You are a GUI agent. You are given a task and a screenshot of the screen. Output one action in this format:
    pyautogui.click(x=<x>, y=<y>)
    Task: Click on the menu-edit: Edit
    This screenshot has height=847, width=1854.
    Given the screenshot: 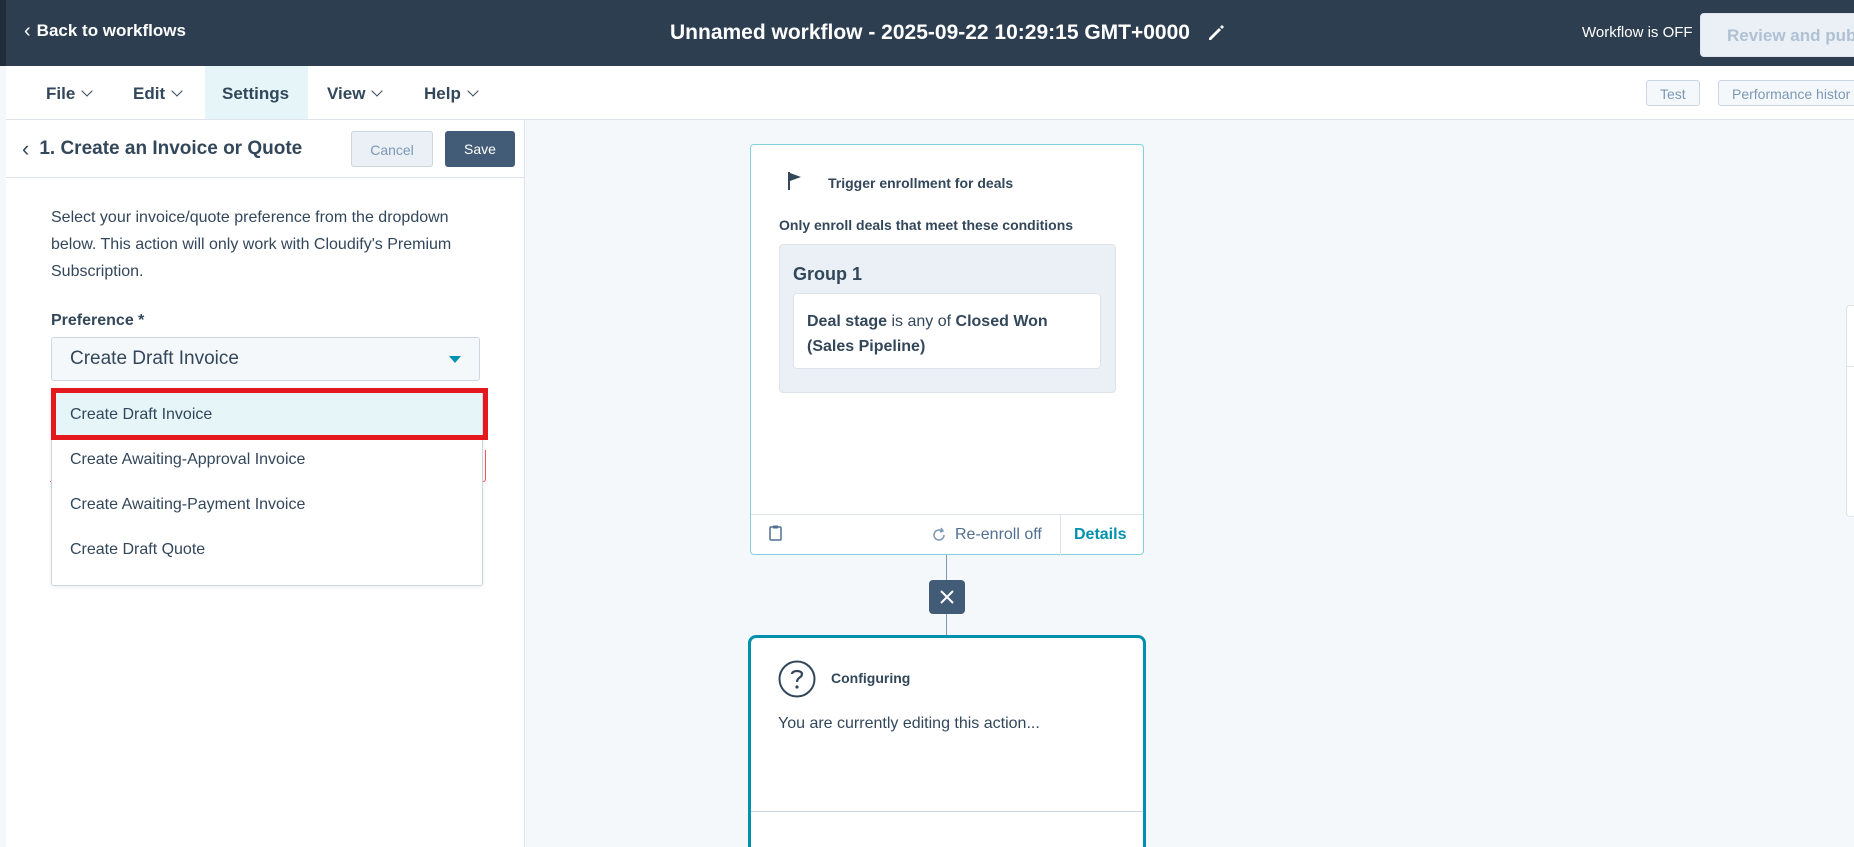 What is the action you would take?
    pyautogui.click(x=158, y=92)
    